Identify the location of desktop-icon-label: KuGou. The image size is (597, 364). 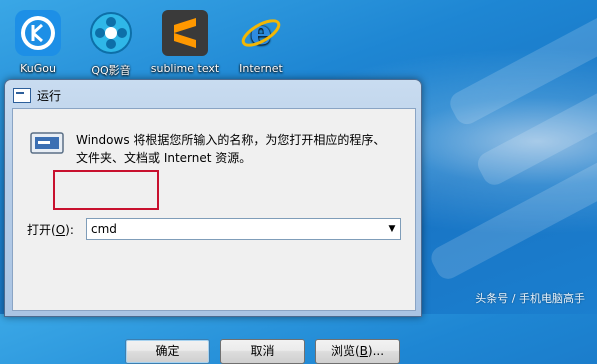
(38, 68).